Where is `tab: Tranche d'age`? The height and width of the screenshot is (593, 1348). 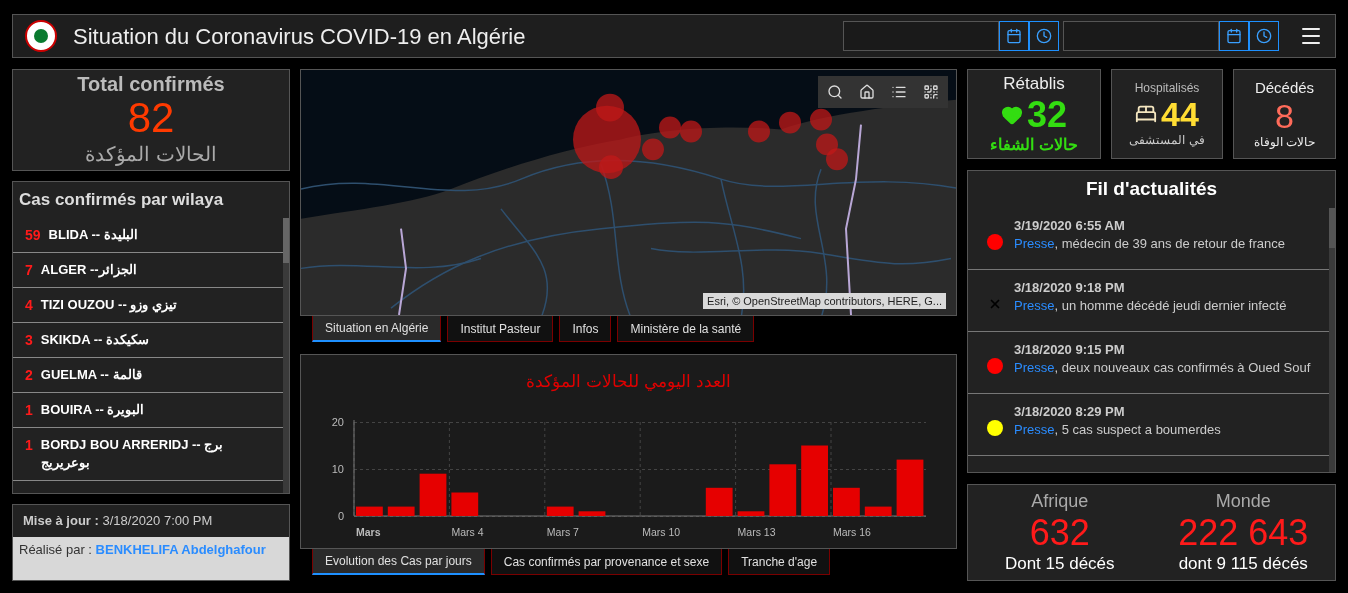 tab: Tranche d'age is located at coordinates (779, 562).